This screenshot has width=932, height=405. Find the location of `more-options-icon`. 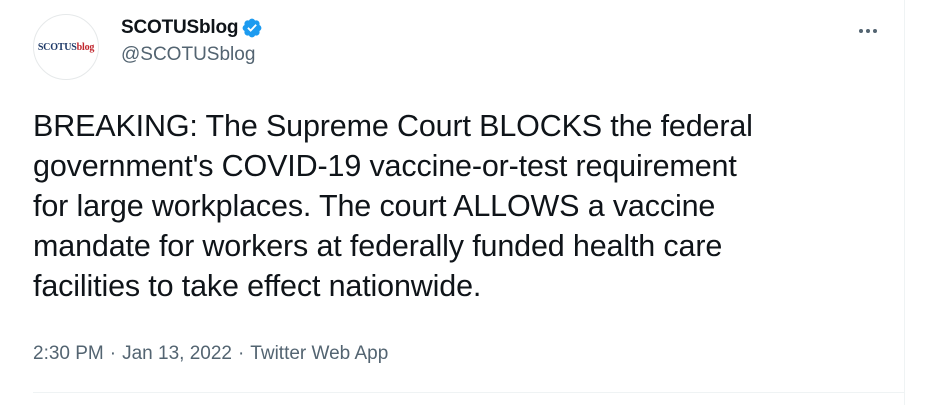

more-options-icon is located at coordinates (868, 31).